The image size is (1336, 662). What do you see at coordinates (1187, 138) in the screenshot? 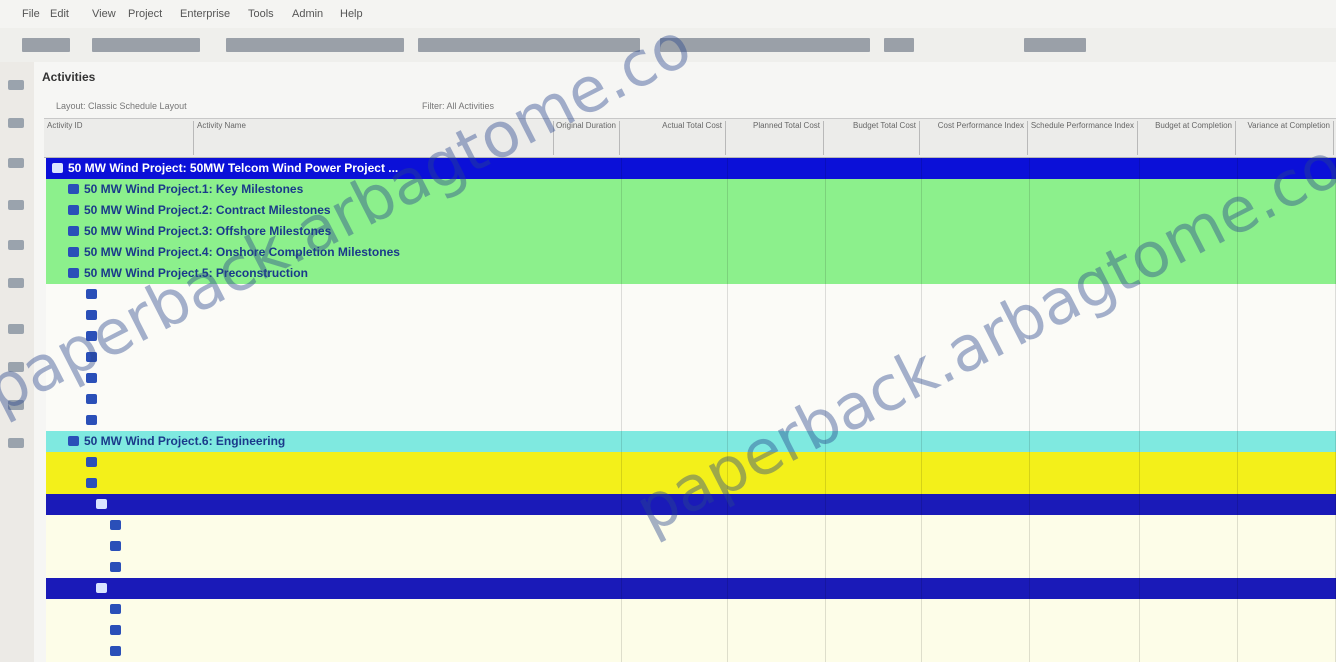
I see `col-budget-at-completion: Budget at Completion` at bounding box center [1187, 138].